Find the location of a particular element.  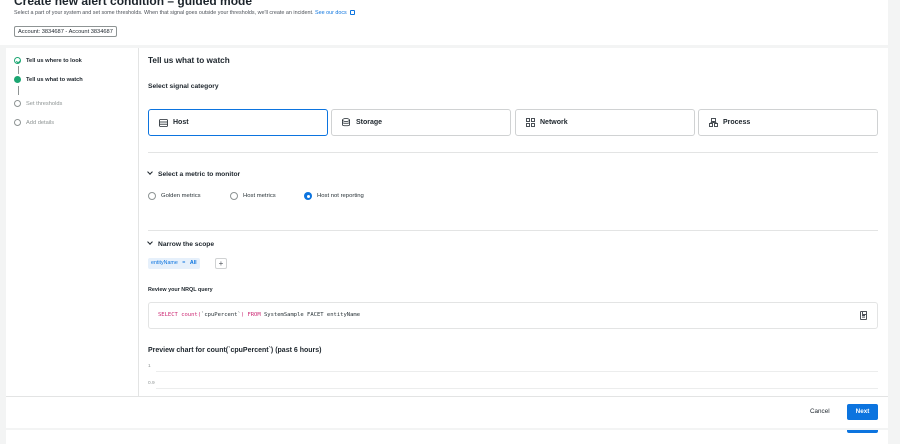

chart-tick-label: 0.9 is located at coordinates (151, 383).